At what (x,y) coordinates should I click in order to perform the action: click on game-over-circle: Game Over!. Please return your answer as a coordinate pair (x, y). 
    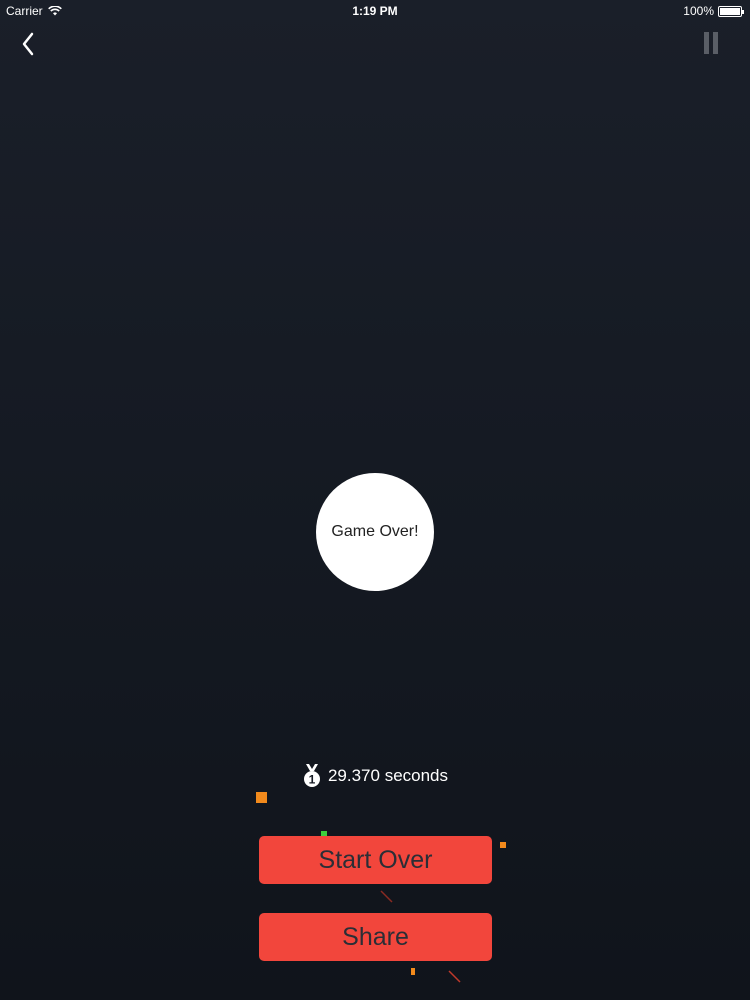
    Looking at the image, I should click on (375, 532).